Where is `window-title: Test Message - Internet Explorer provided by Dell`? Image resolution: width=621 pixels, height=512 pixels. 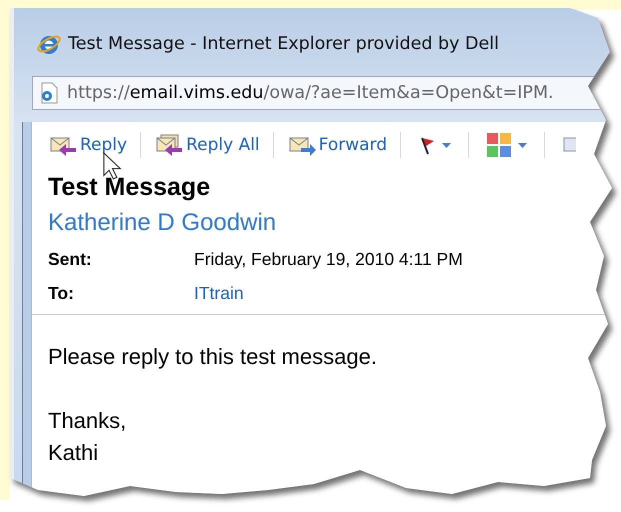
window-title: Test Message - Internet Explorer provided by Dell is located at coordinates (284, 44).